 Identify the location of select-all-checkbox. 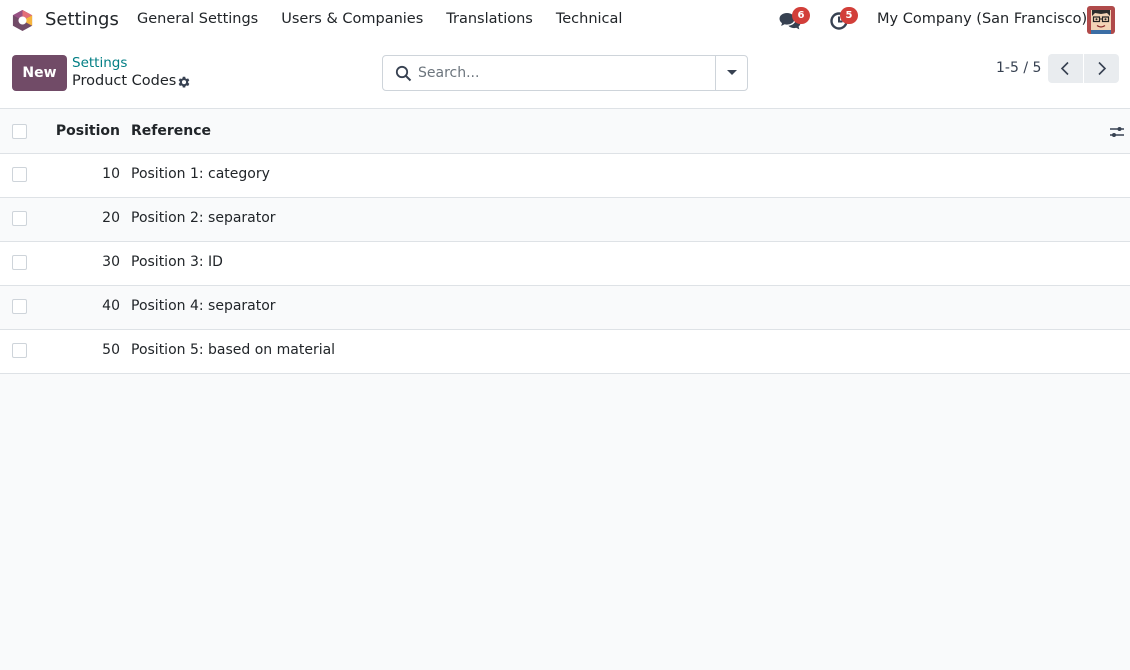
(19, 131).